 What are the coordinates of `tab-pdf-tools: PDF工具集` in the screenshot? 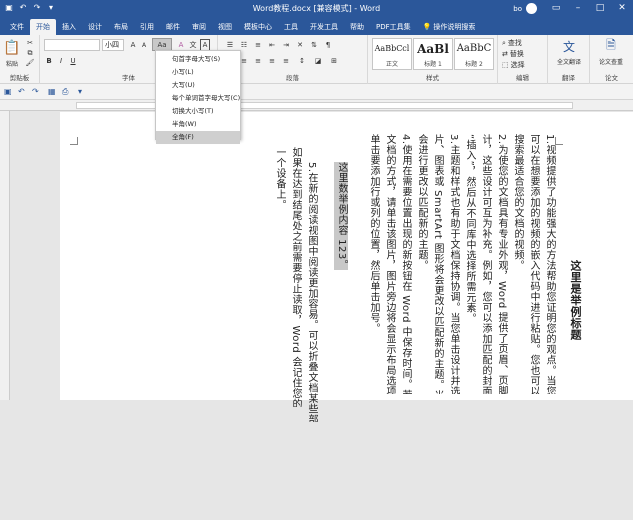 It's located at (393, 27).